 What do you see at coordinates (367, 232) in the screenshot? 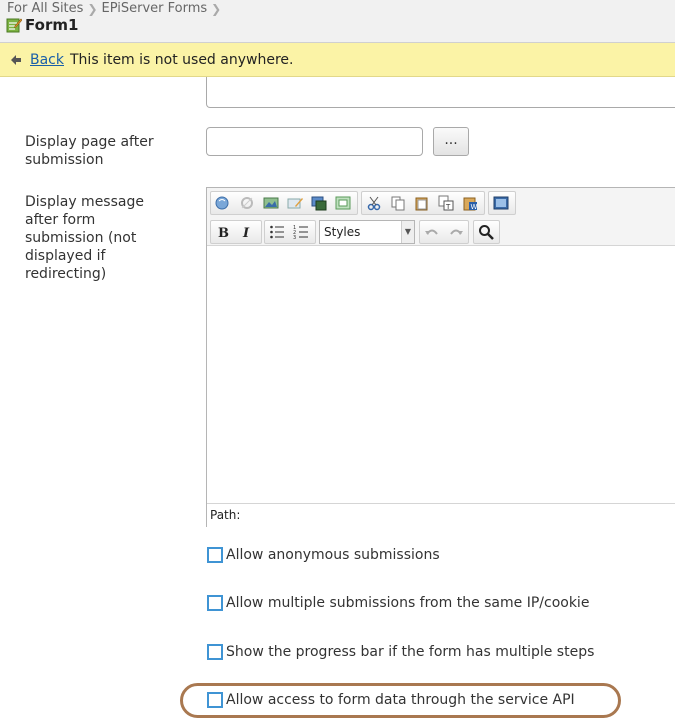
I see `styles-dropdown: Styles ▼` at bounding box center [367, 232].